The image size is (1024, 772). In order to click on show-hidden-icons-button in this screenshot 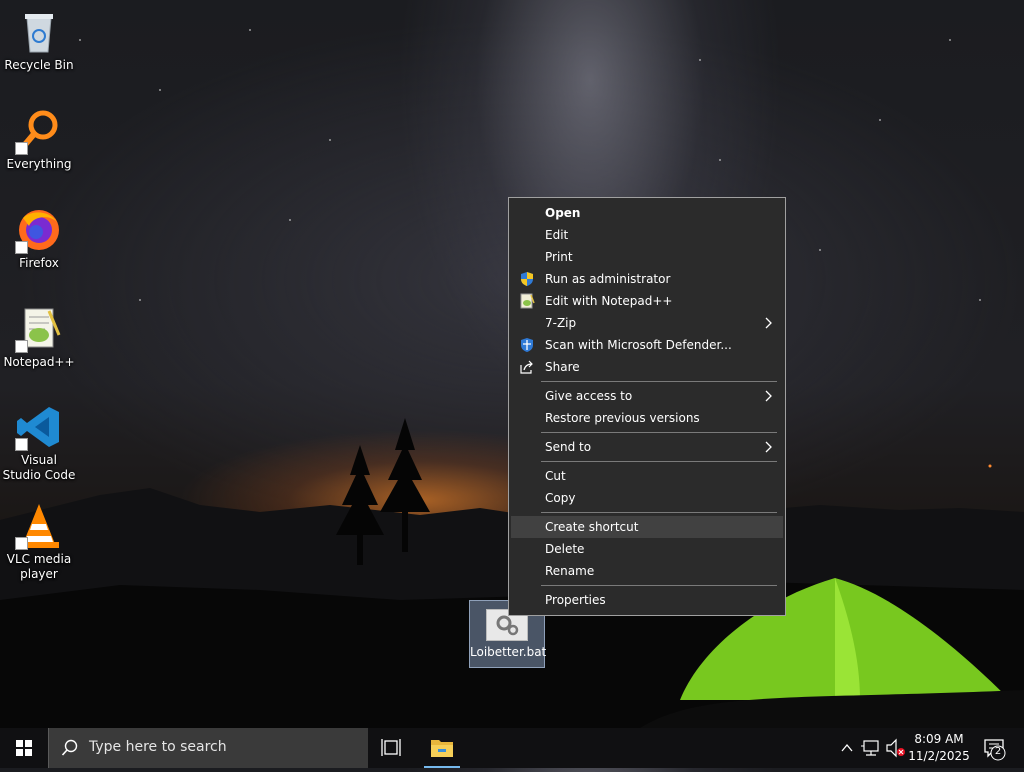, I will do `click(847, 748)`.